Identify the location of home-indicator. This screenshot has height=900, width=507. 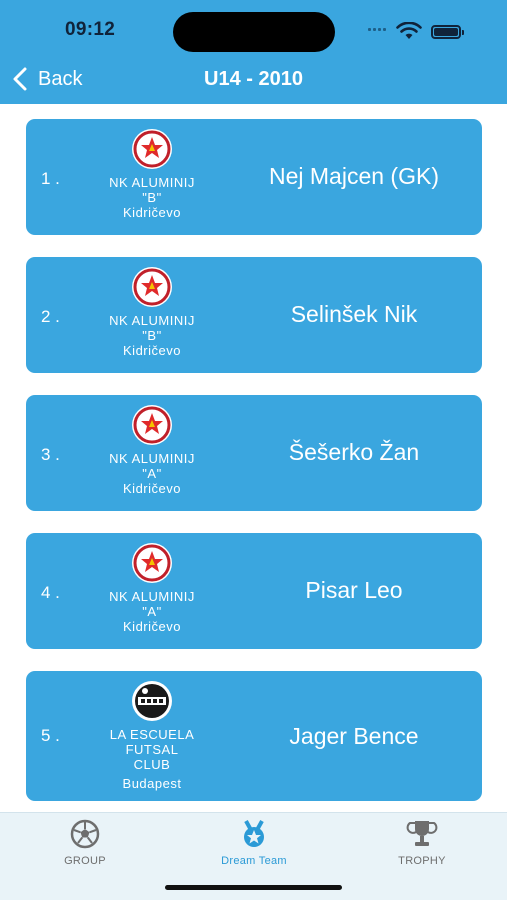
(253, 887).